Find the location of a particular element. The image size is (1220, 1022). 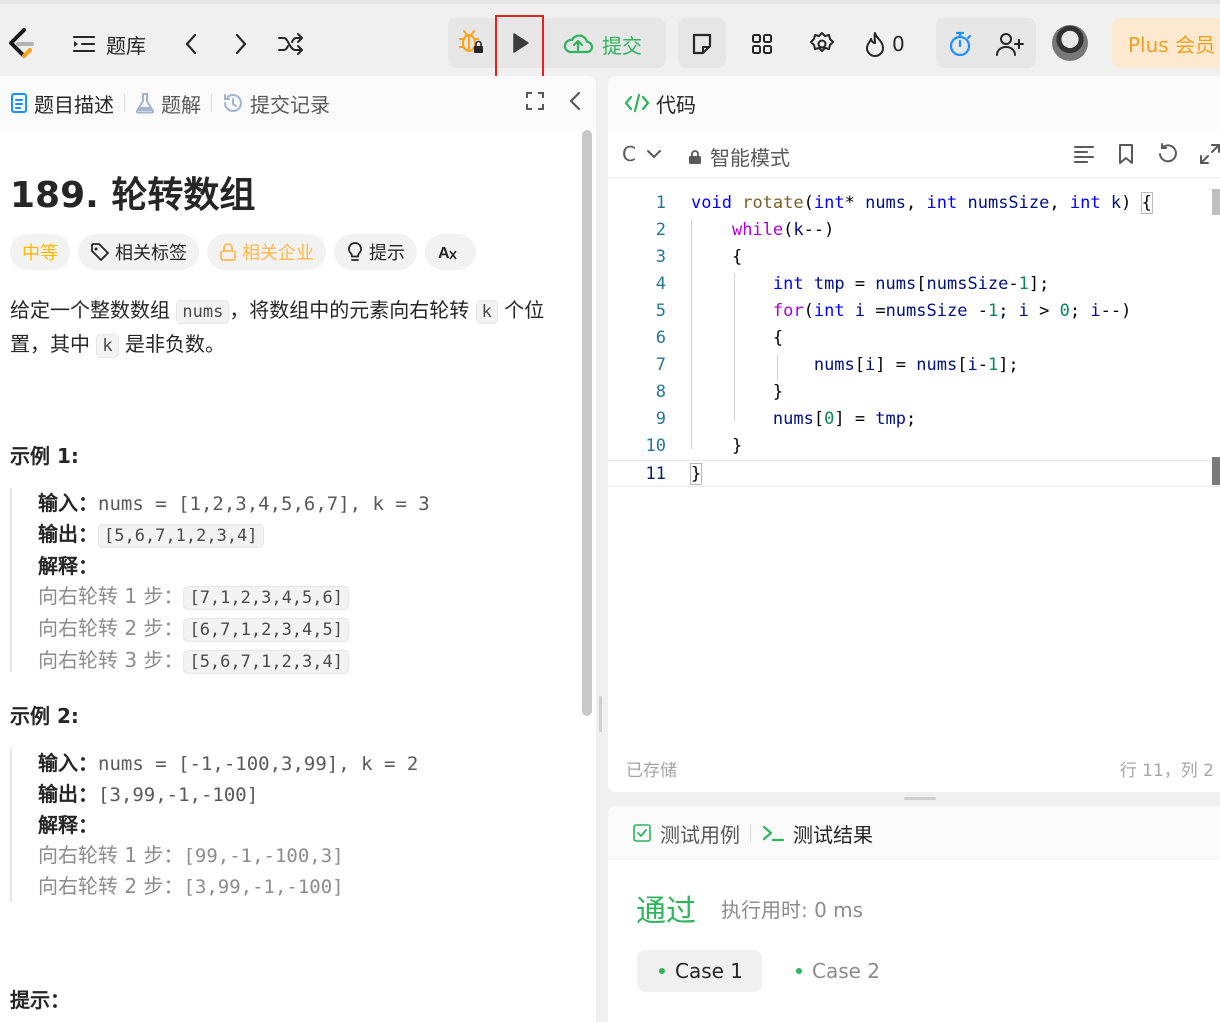

example-output-row: 输出：[3,99,-1,-100] is located at coordinates (228, 794).